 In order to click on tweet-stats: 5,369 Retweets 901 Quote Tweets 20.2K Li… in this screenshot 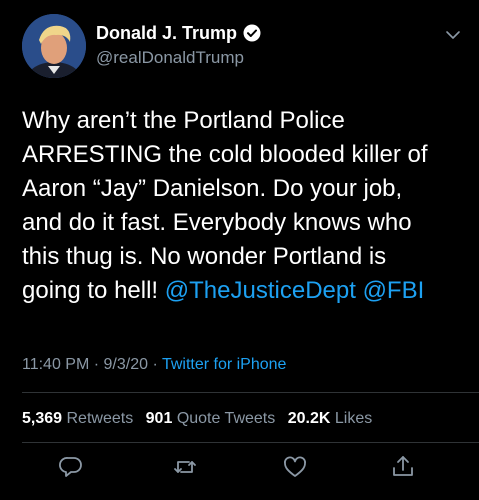, I will do `click(197, 419)`.